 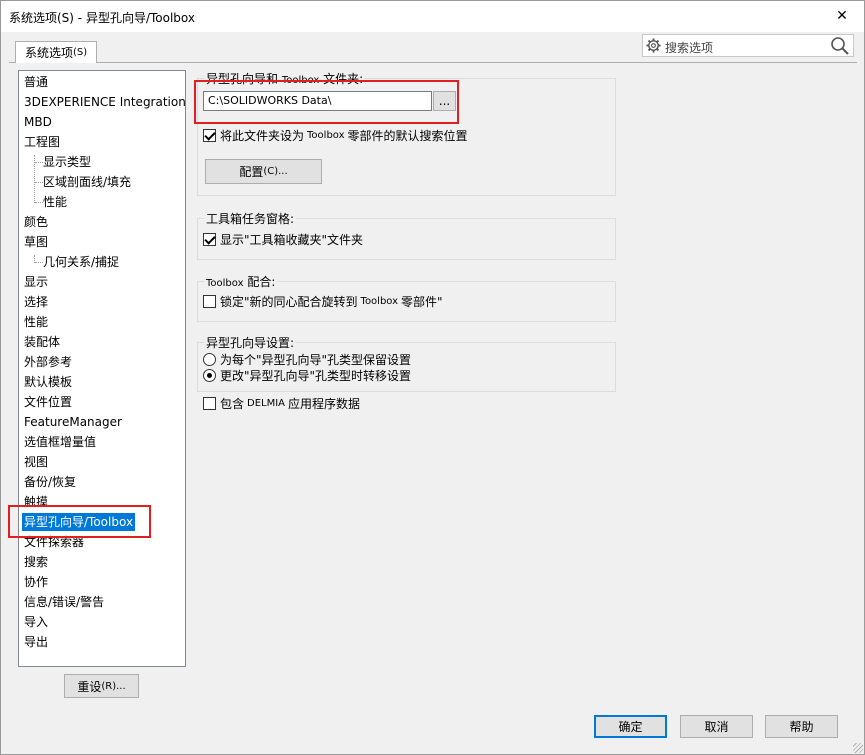 What do you see at coordinates (840, 47) in the screenshot?
I see `search-icon` at bounding box center [840, 47].